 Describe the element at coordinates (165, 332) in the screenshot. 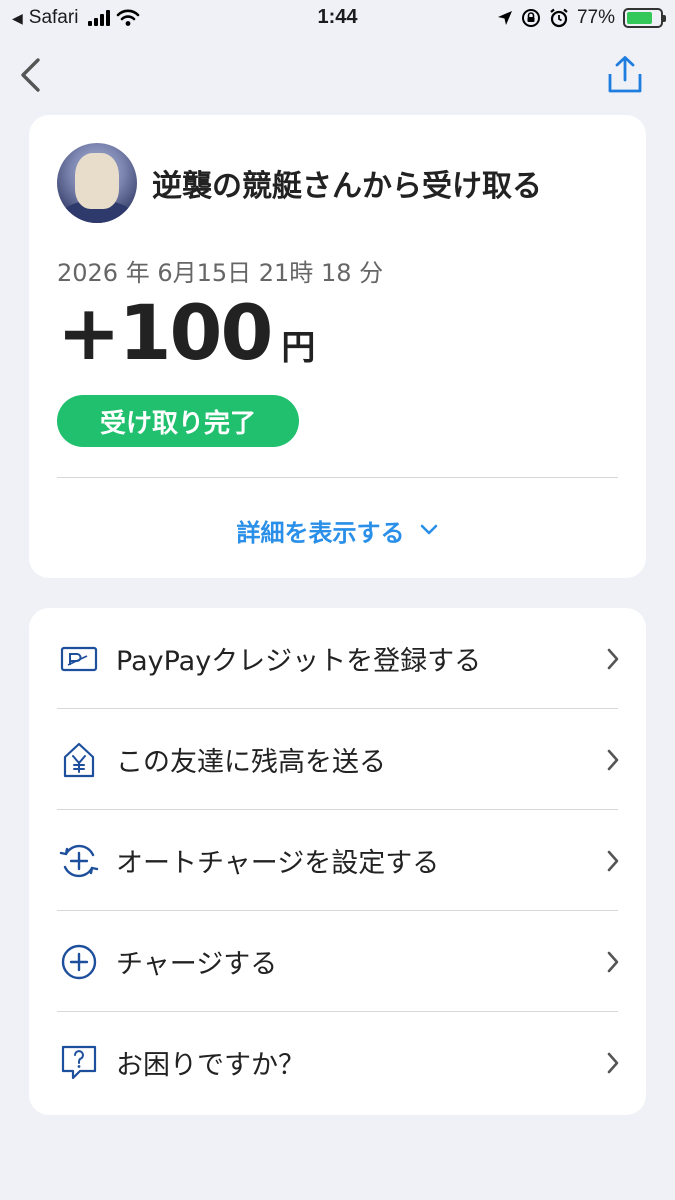

I see `amount-value: +100` at that location.